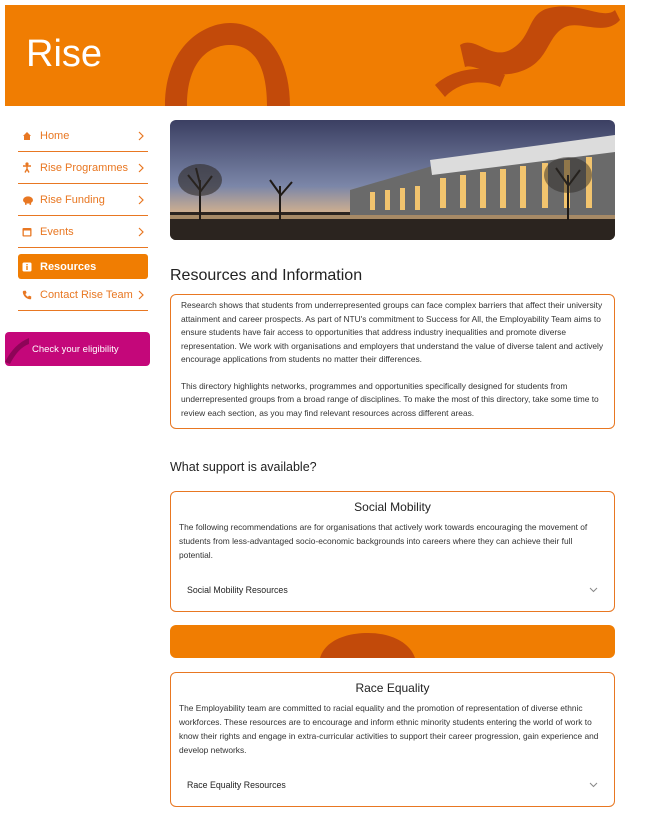 Image resolution: width=663 pixels, height=814 pixels. Describe the element at coordinates (29, 232) in the screenshot. I see `calendar-icon` at that location.